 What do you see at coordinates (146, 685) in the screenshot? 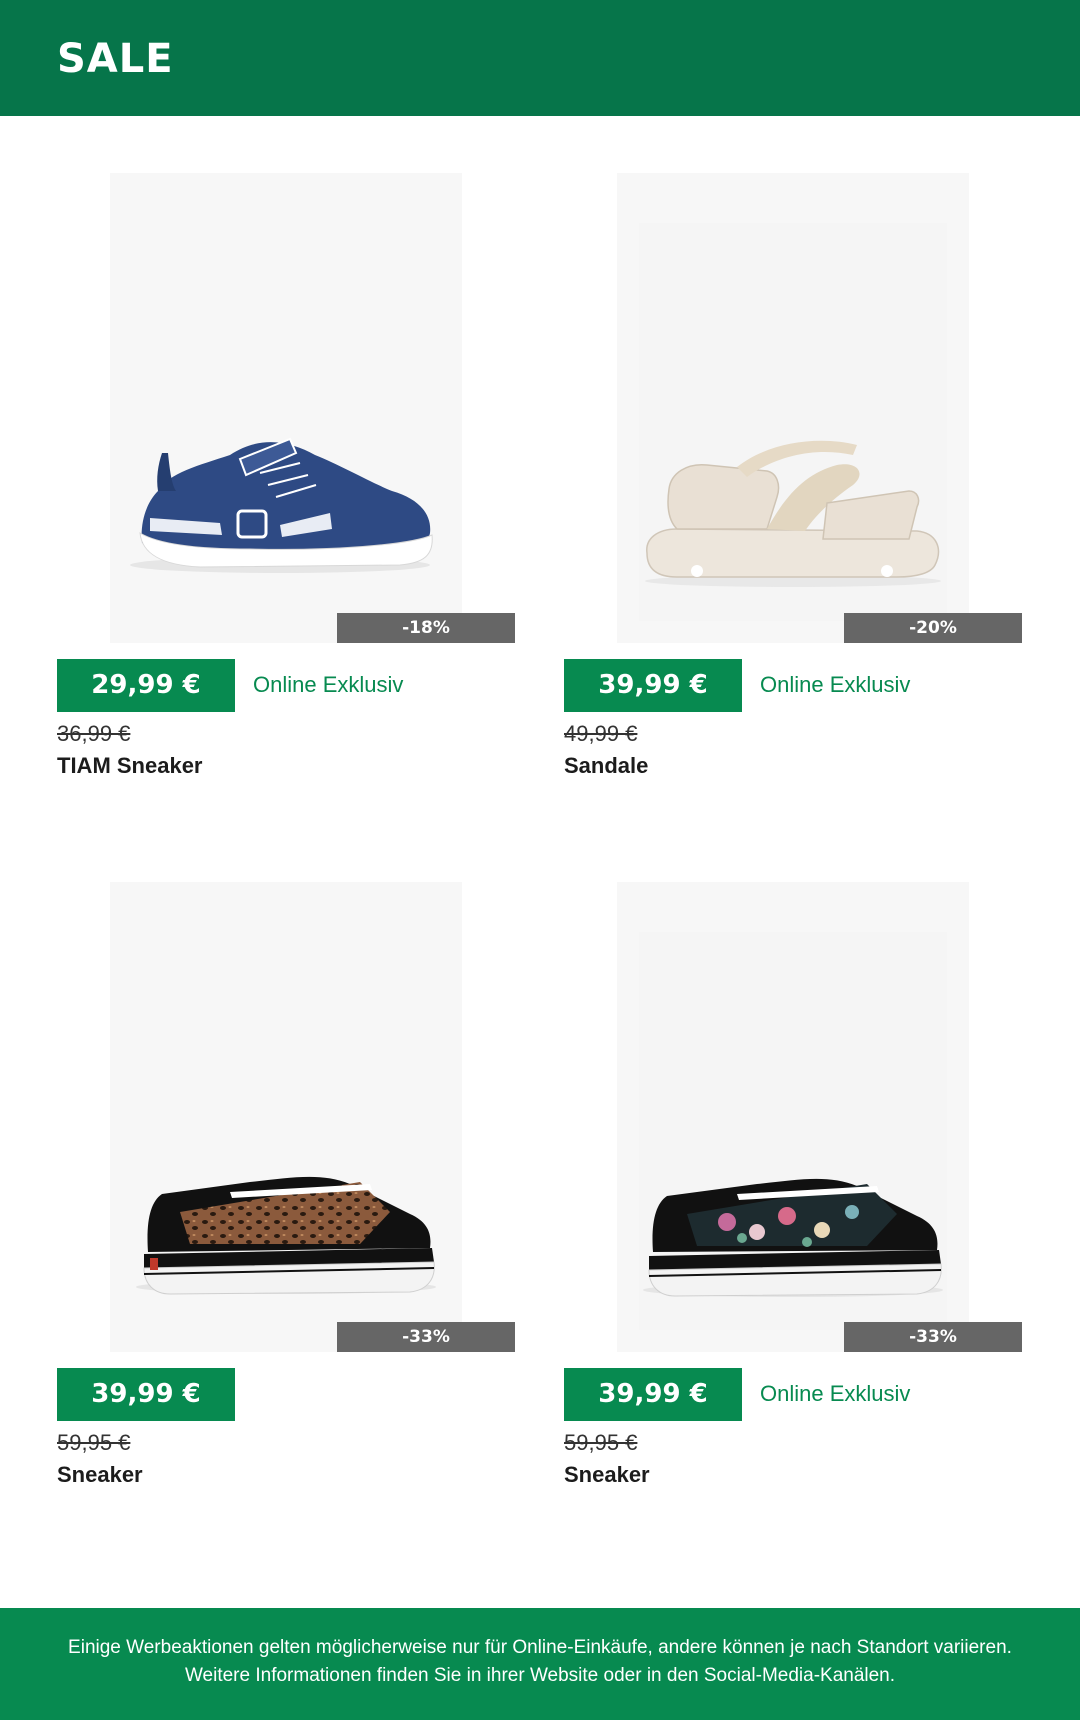
I see `sale-price: 29,99 €` at bounding box center [146, 685].